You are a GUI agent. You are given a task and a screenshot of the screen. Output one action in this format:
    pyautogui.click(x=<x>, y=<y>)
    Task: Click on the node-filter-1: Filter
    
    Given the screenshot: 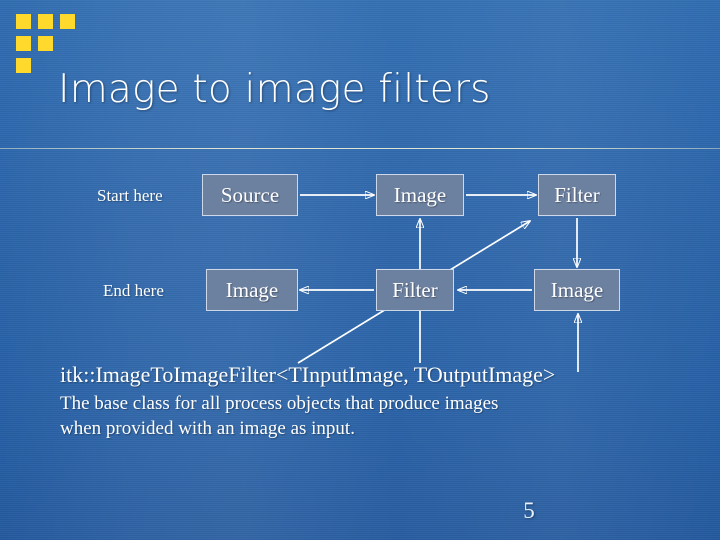 What is the action you would take?
    pyautogui.click(x=577, y=195)
    